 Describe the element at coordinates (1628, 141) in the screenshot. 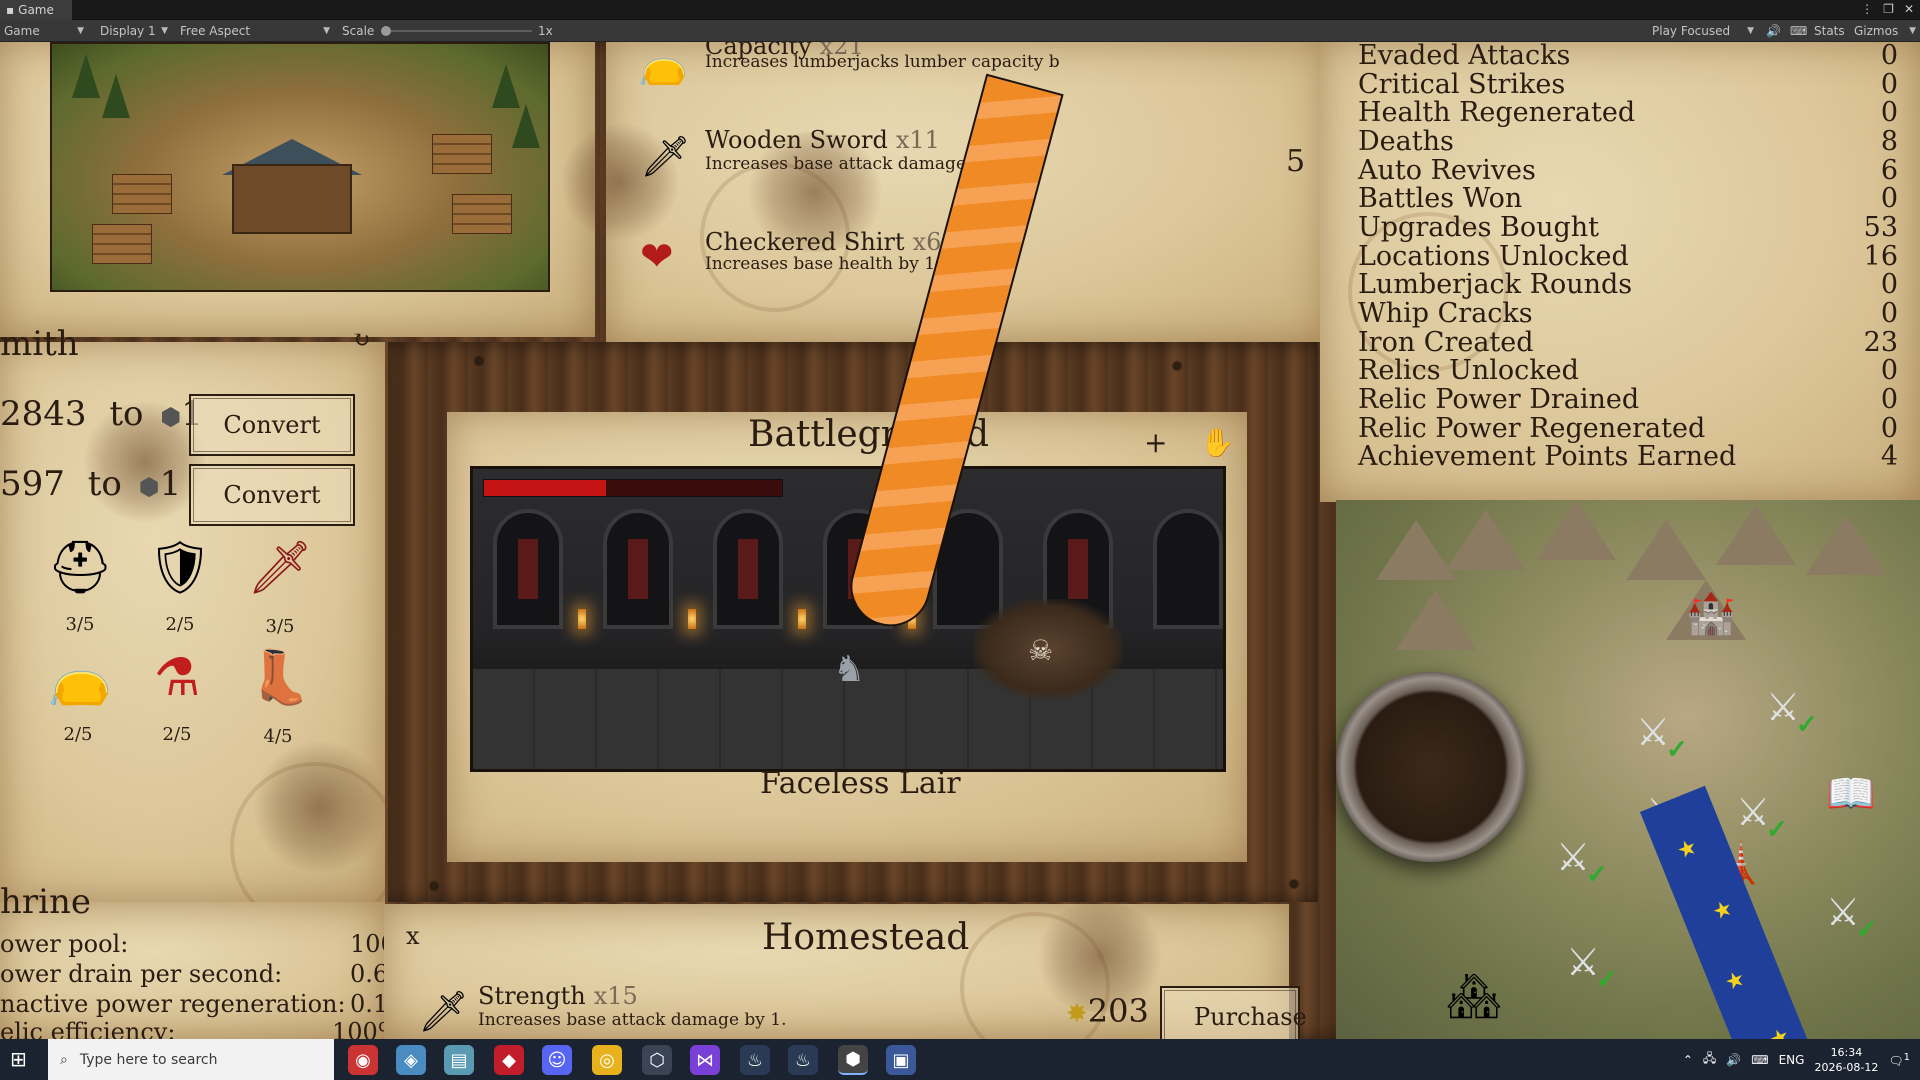

I see `stat-row: Deaths 8` at that location.